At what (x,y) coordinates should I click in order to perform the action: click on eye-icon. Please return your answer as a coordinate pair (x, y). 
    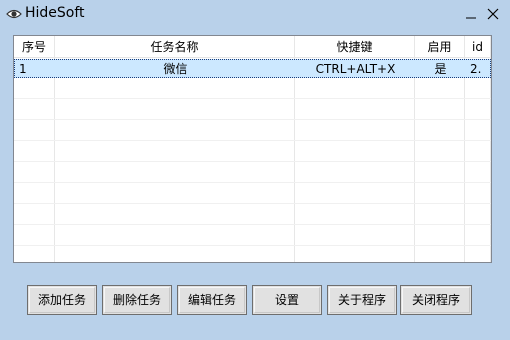
    Looking at the image, I should click on (14, 14).